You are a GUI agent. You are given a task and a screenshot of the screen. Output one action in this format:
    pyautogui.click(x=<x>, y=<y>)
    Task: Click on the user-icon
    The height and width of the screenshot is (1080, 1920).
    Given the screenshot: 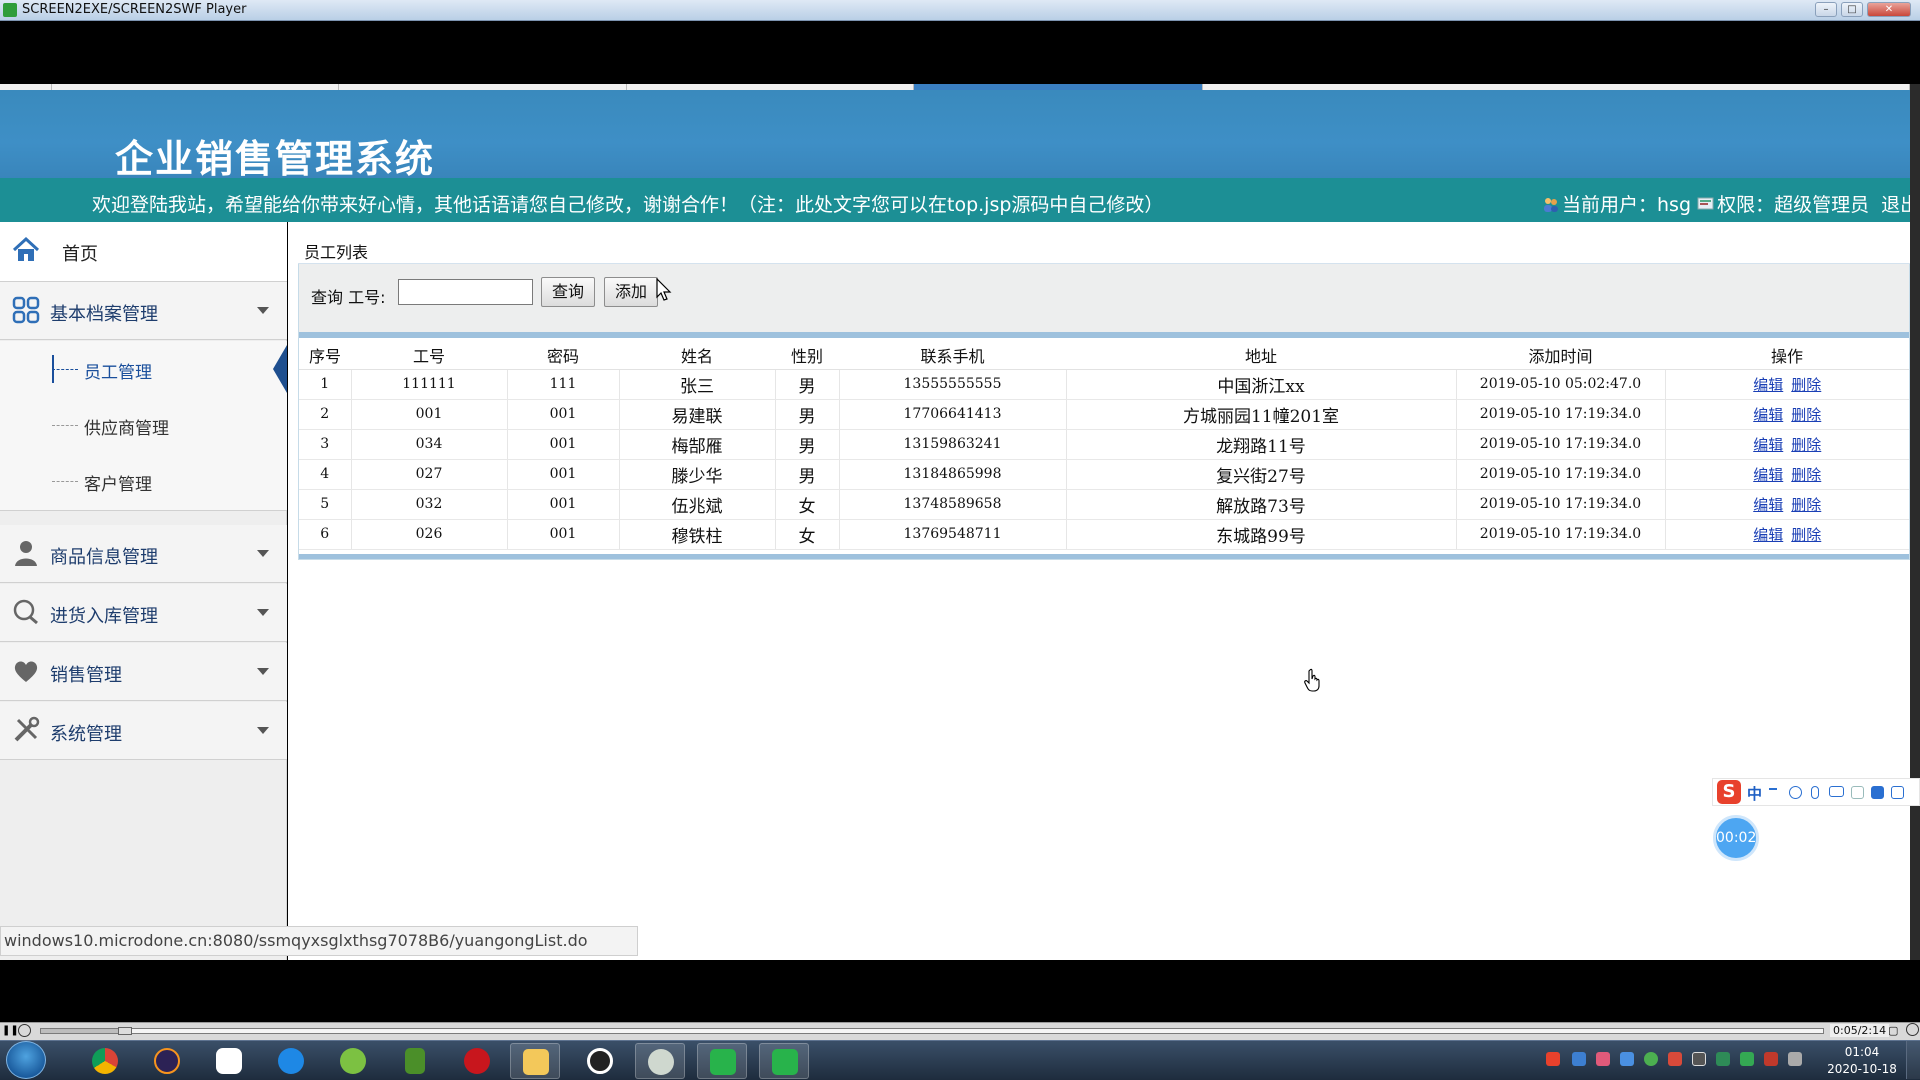 What is the action you would take?
    pyautogui.click(x=1857, y=792)
    